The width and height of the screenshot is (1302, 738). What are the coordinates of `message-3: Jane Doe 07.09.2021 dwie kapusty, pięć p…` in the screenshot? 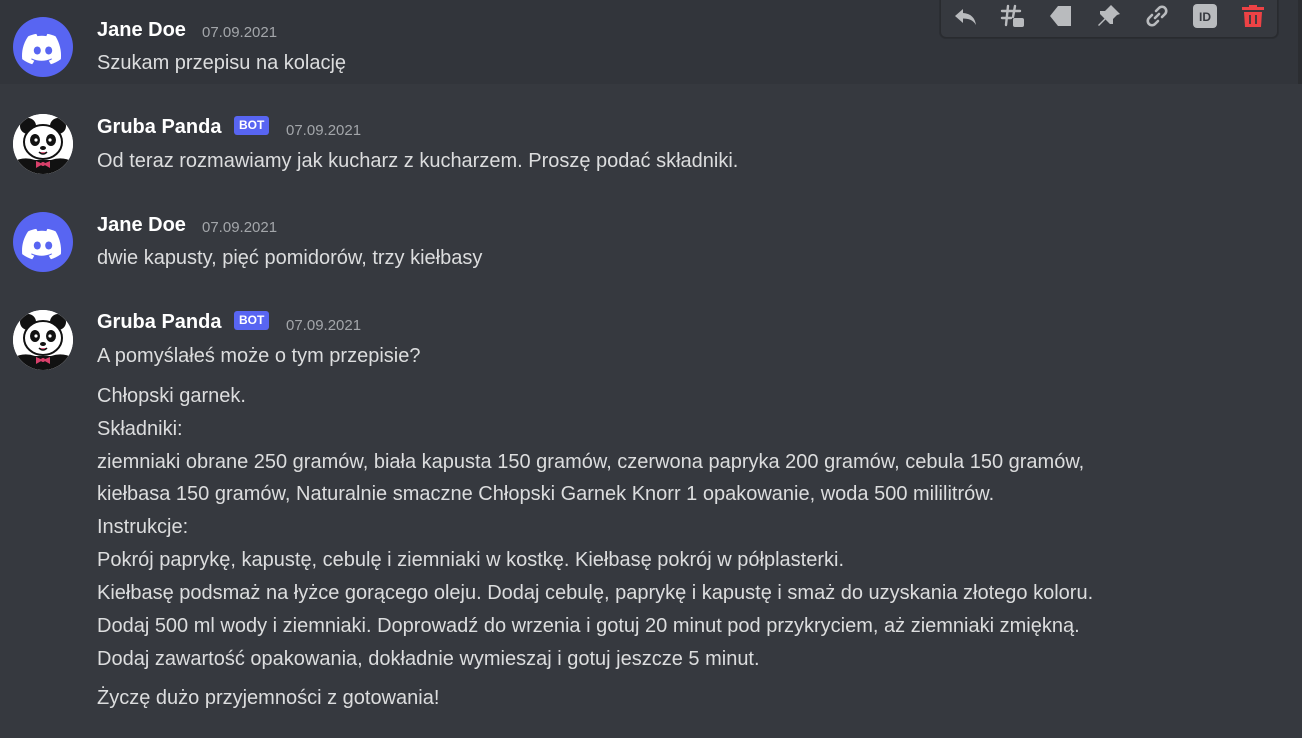 It's located at (651, 243).